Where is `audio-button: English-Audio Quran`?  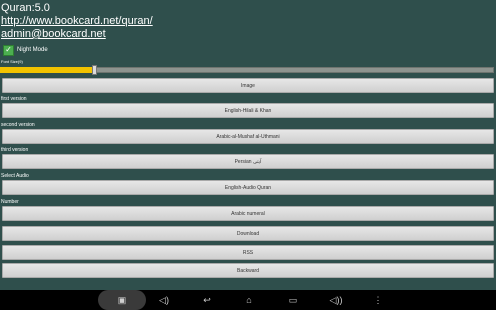 audio-button: English-Audio Quran is located at coordinates (248, 187).